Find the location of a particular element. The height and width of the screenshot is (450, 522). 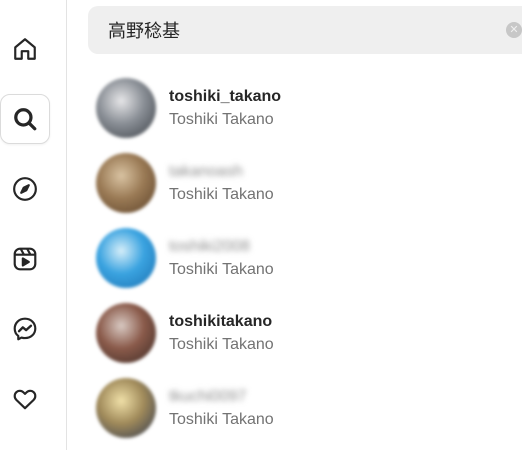

nav-search is located at coordinates (25, 119).